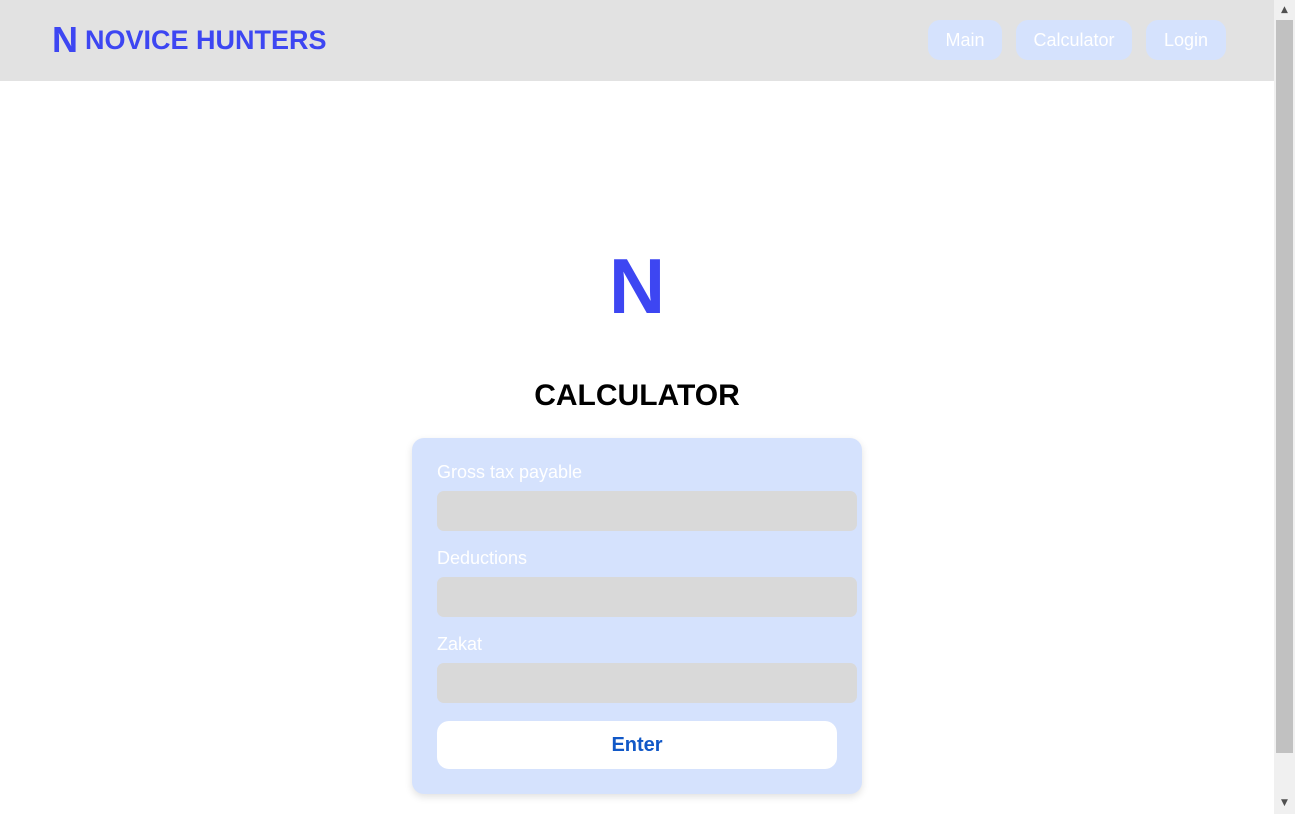  What do you see at coordinates (637, 40) in the screenshot?
I see `navbar: N NOVICE HUNTERS Main Calculator Login` at bounding box center [637, 40].